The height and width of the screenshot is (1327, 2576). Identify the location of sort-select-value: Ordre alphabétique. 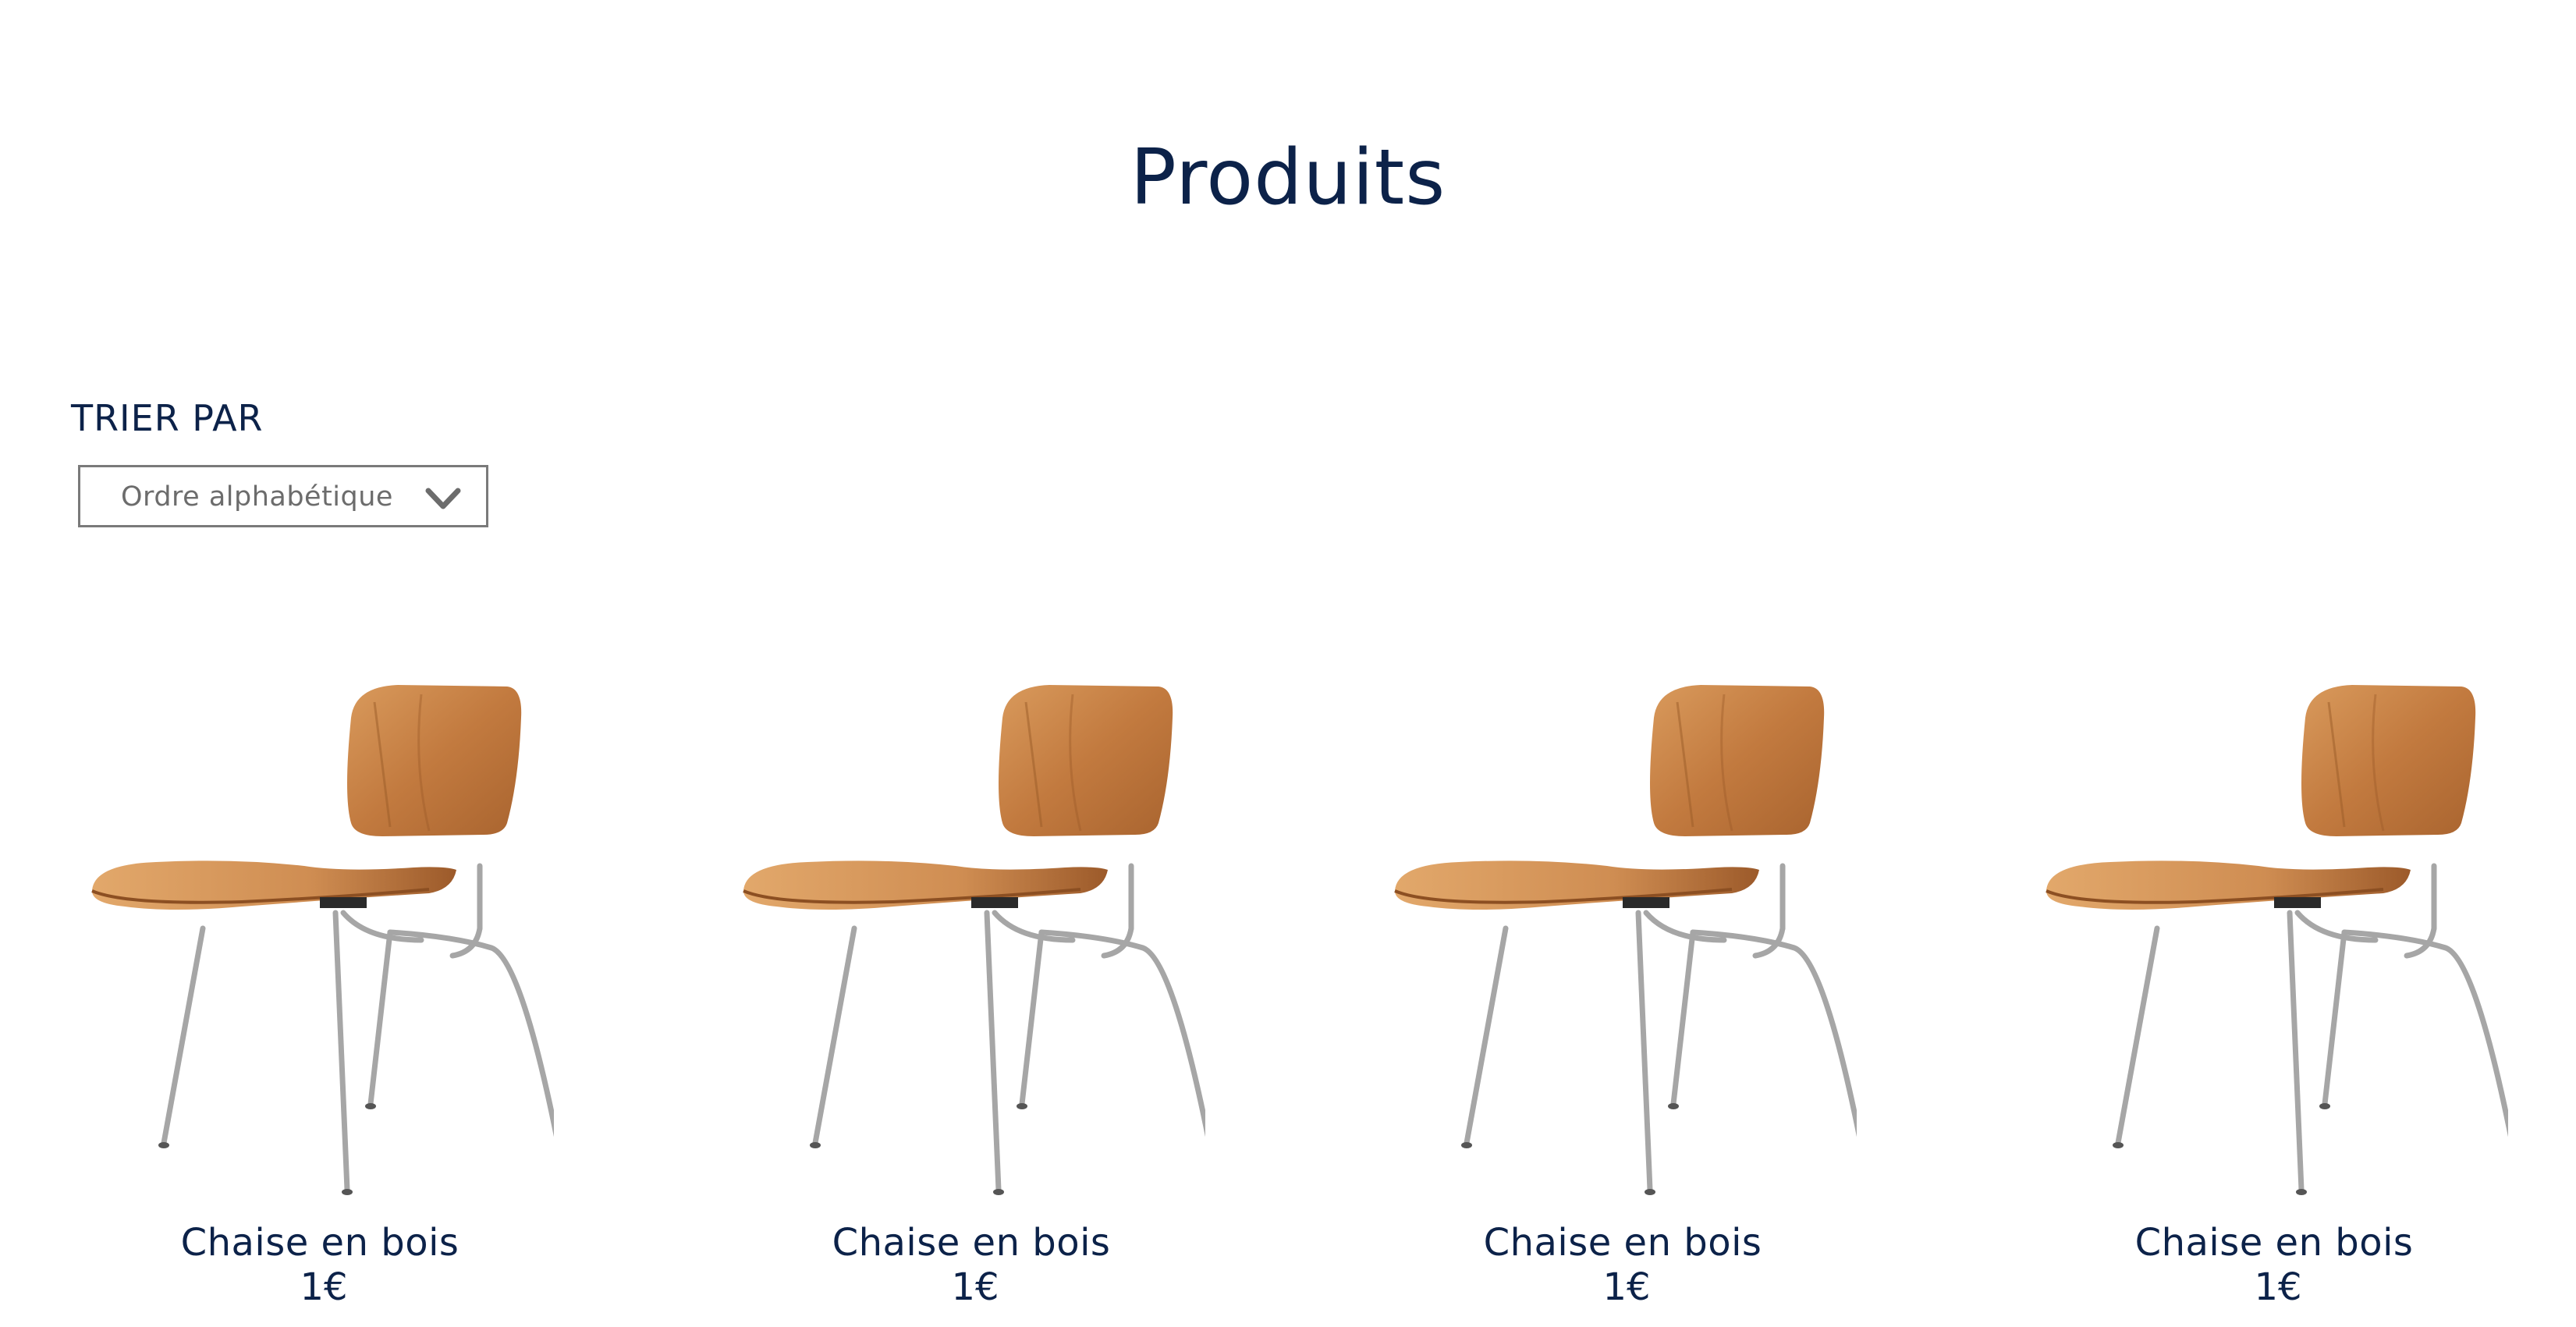
(257, 497).